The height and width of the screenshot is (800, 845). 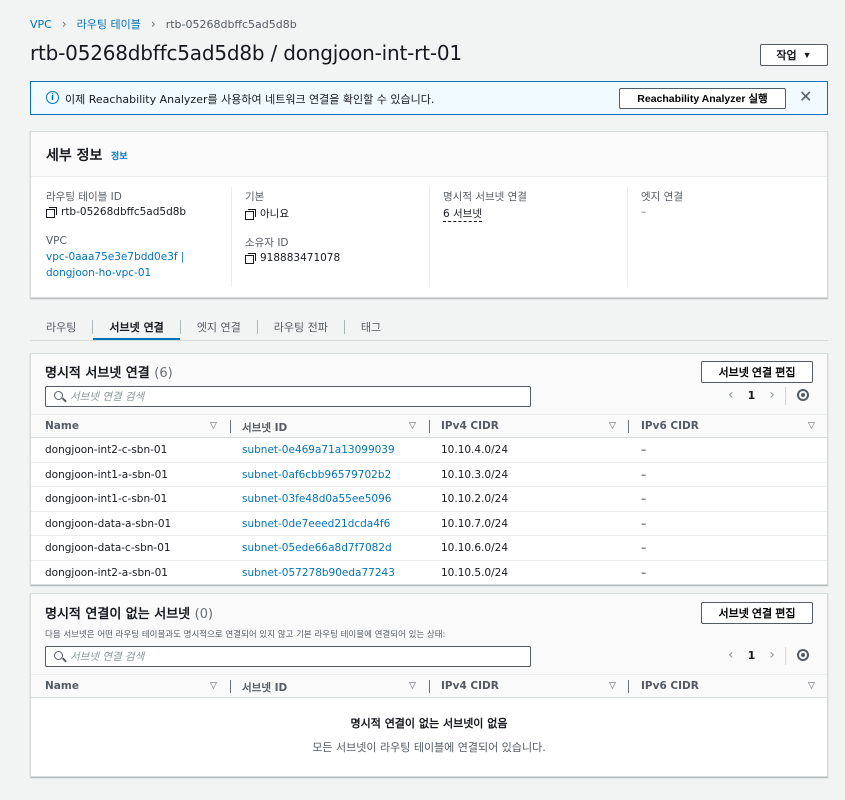 What do you see at coordinates (74, 156) in the screenshot?
I see `details-title: 세부 정보` at bounding box center [74, 156].